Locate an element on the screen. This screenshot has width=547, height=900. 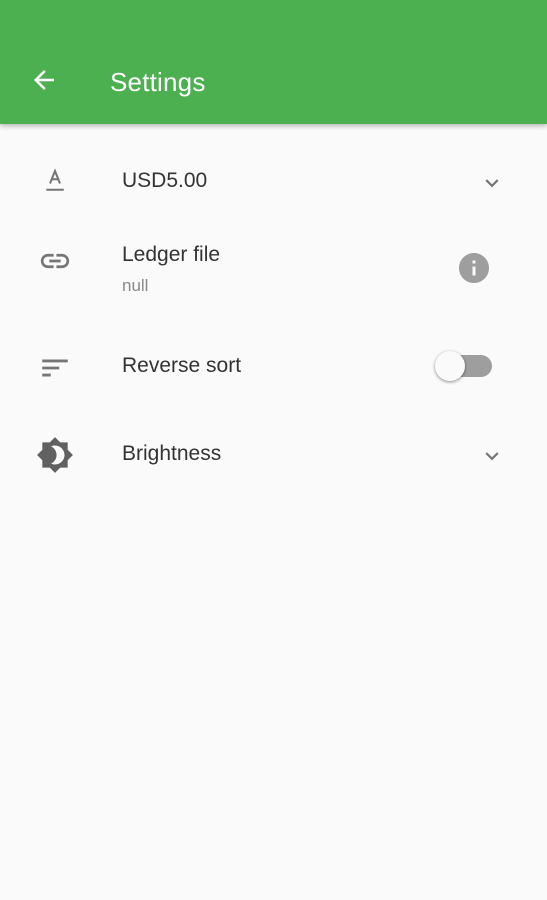
info-icon is located at coordinates (474, 268).